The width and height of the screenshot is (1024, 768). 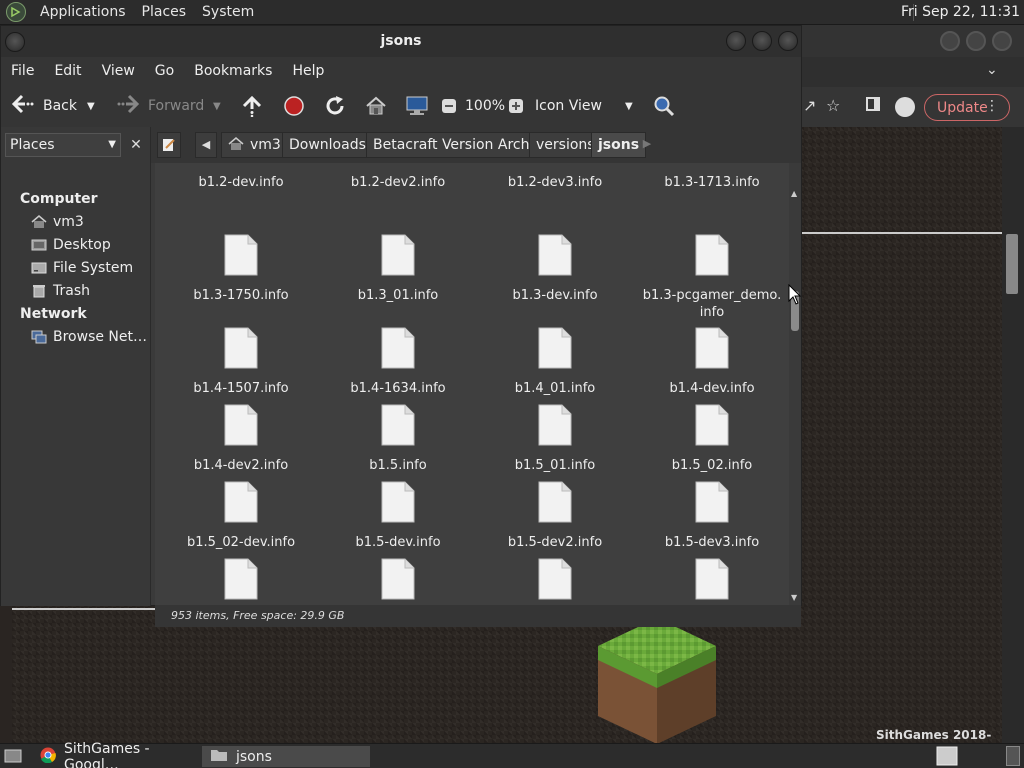 What do you see at coordinates (91, 106) in the screenshot?
I see `back-history-dropdown-icon: ▼` at bounding box center [91, 106].